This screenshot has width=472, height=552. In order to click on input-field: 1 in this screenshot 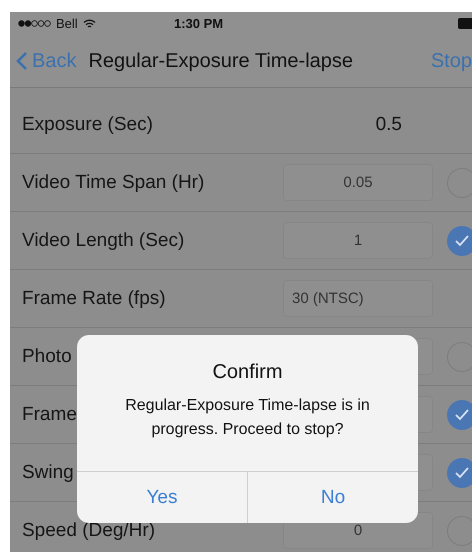, I will do `click(358, 240)`.